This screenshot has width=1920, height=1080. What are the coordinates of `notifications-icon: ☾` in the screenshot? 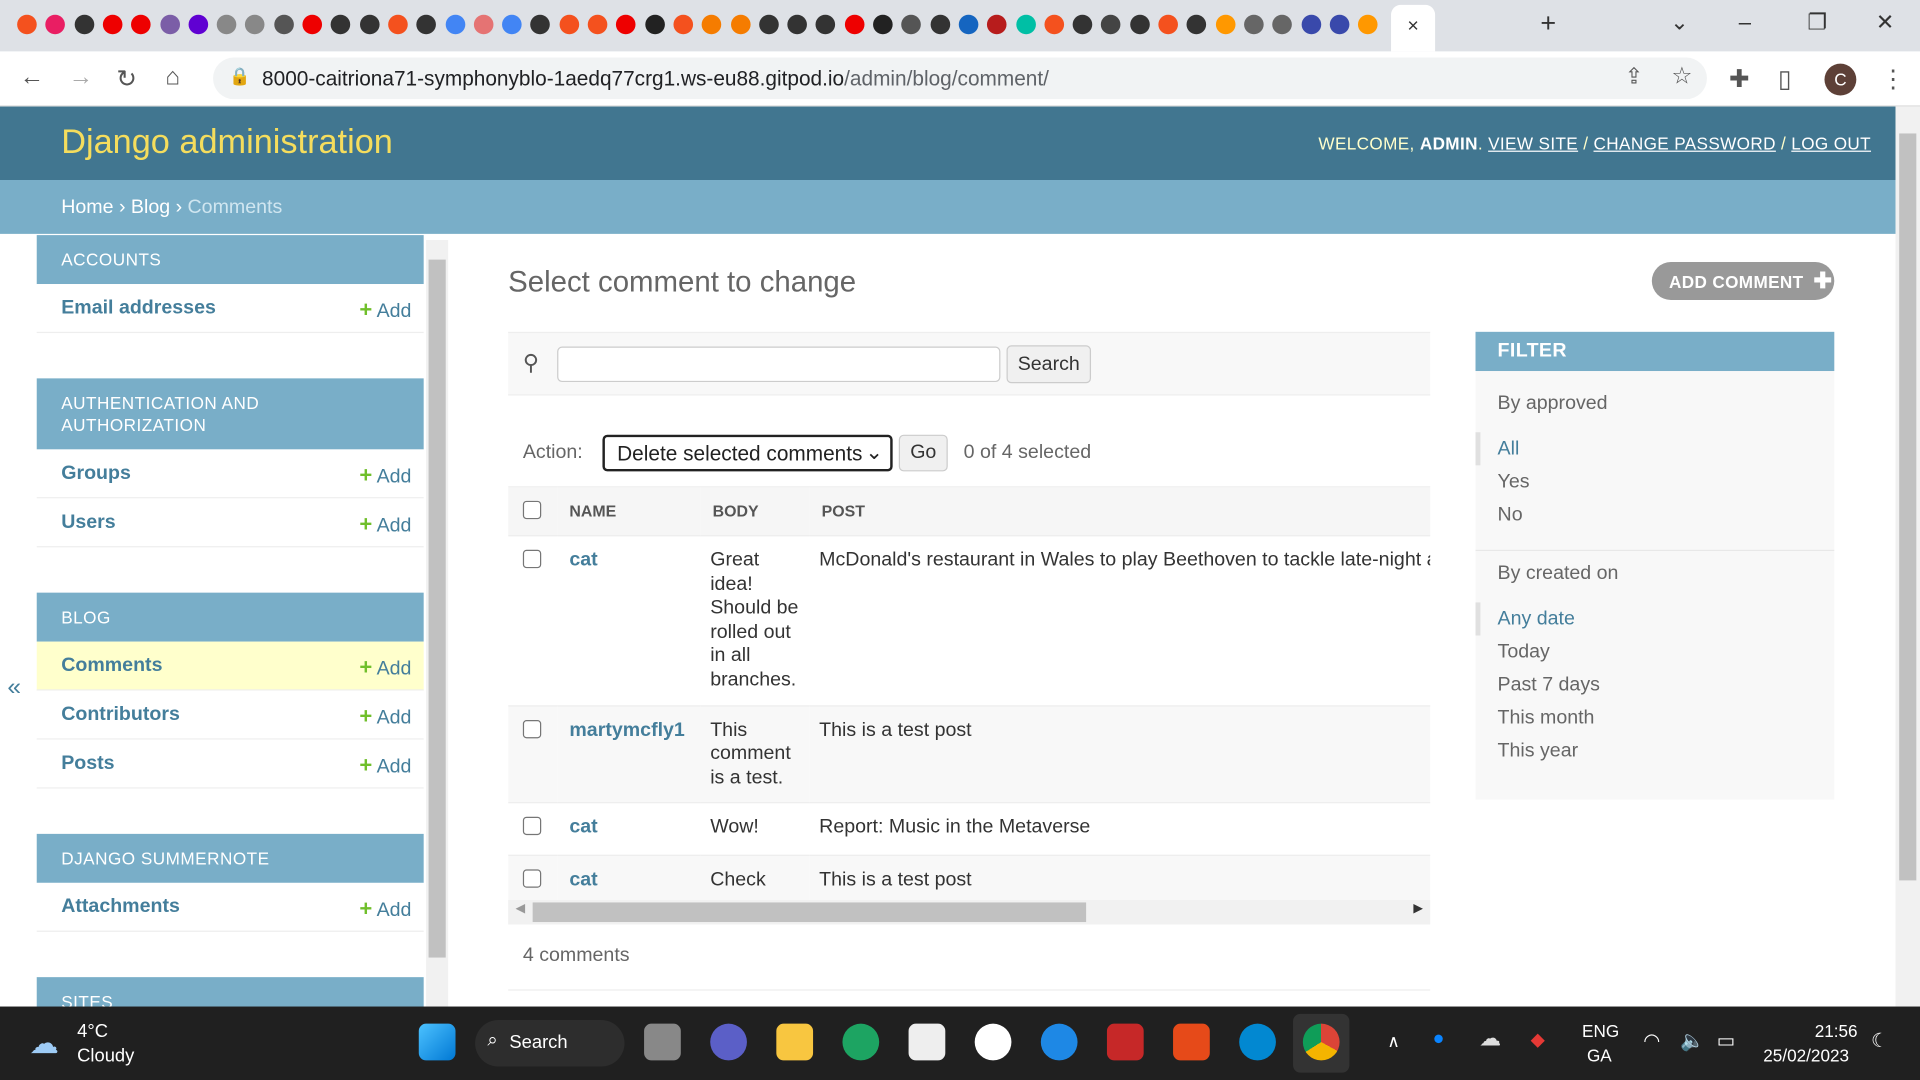 It's located at (1880, 1041).